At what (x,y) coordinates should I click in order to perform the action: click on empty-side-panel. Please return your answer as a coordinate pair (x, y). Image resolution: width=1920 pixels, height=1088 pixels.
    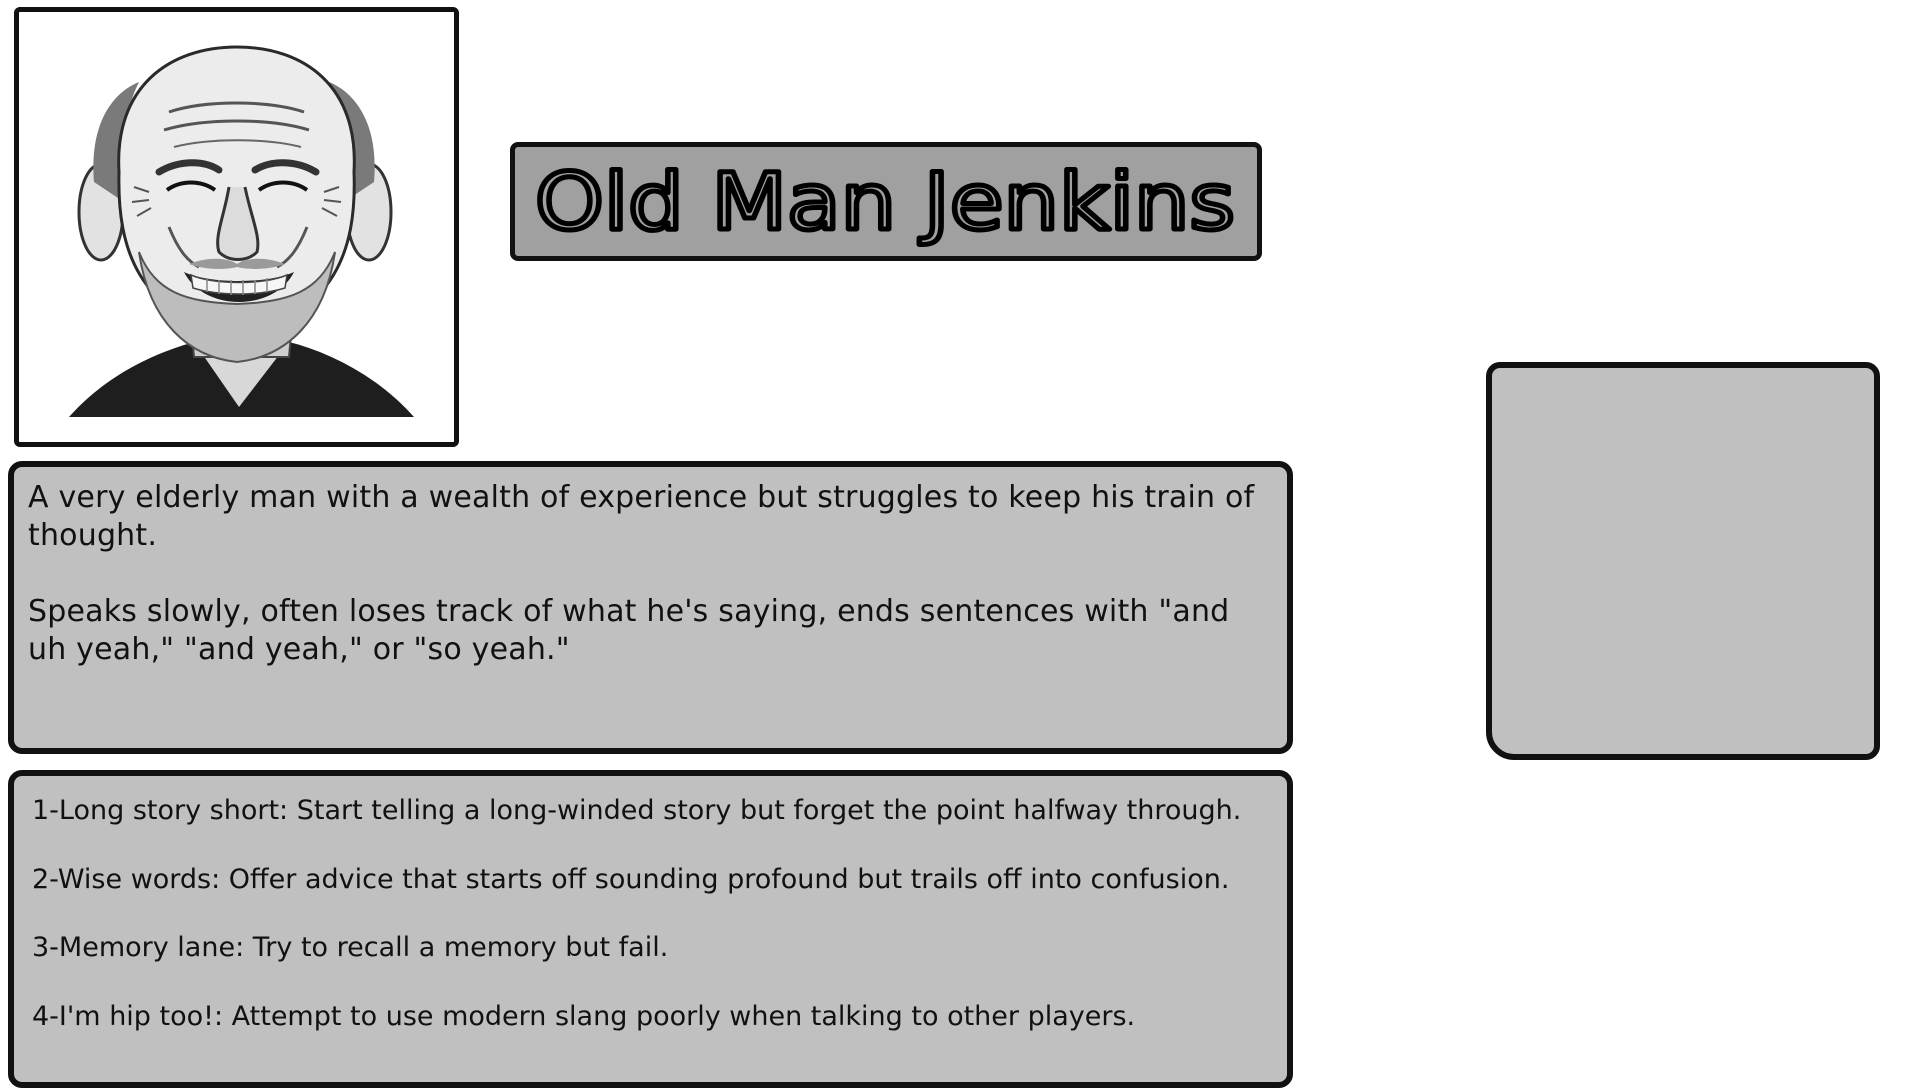
    Looking at the image, I should click on (1683, 561).